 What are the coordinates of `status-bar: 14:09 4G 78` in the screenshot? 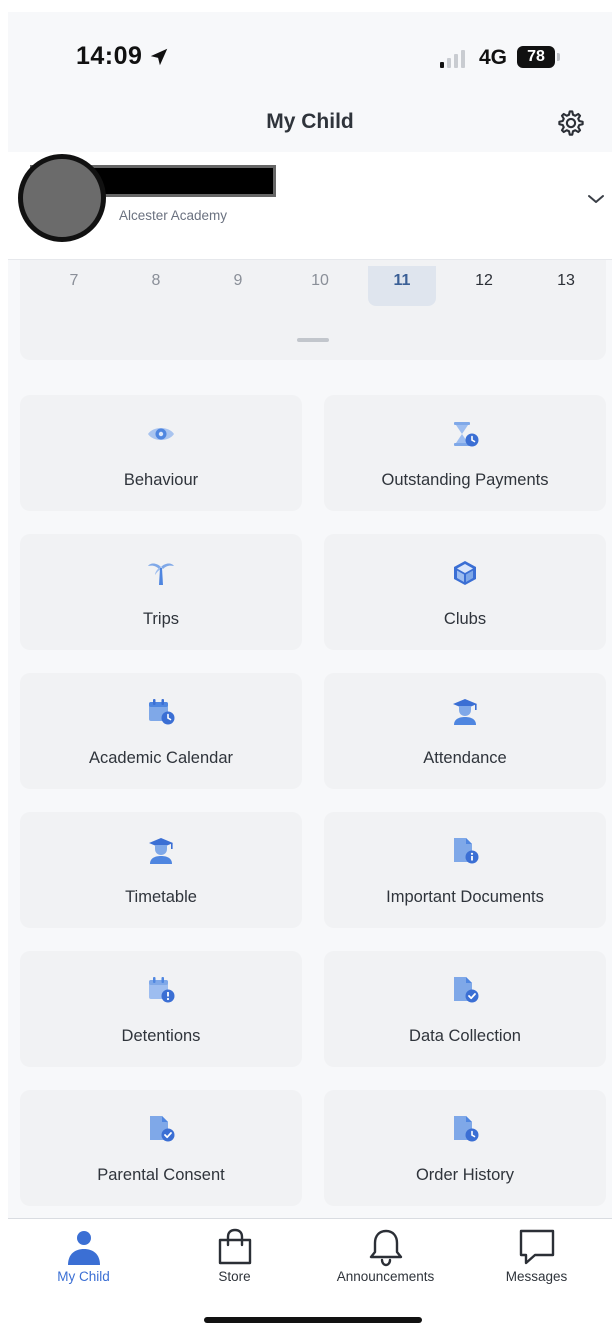 It's located at (310, 56).